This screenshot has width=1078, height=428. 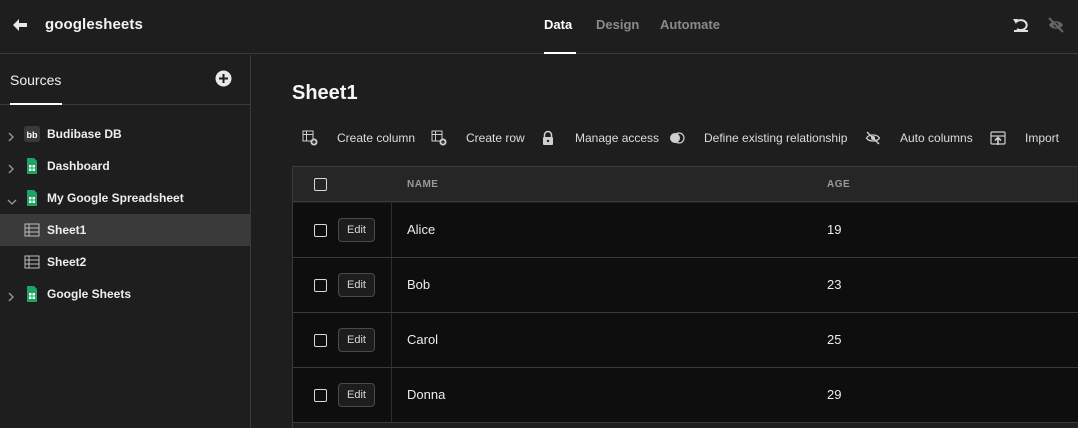 What do you see at coordinates (677, 138) in the screenshot?
I see `relationship-icon` at bounding box center [677, 138].